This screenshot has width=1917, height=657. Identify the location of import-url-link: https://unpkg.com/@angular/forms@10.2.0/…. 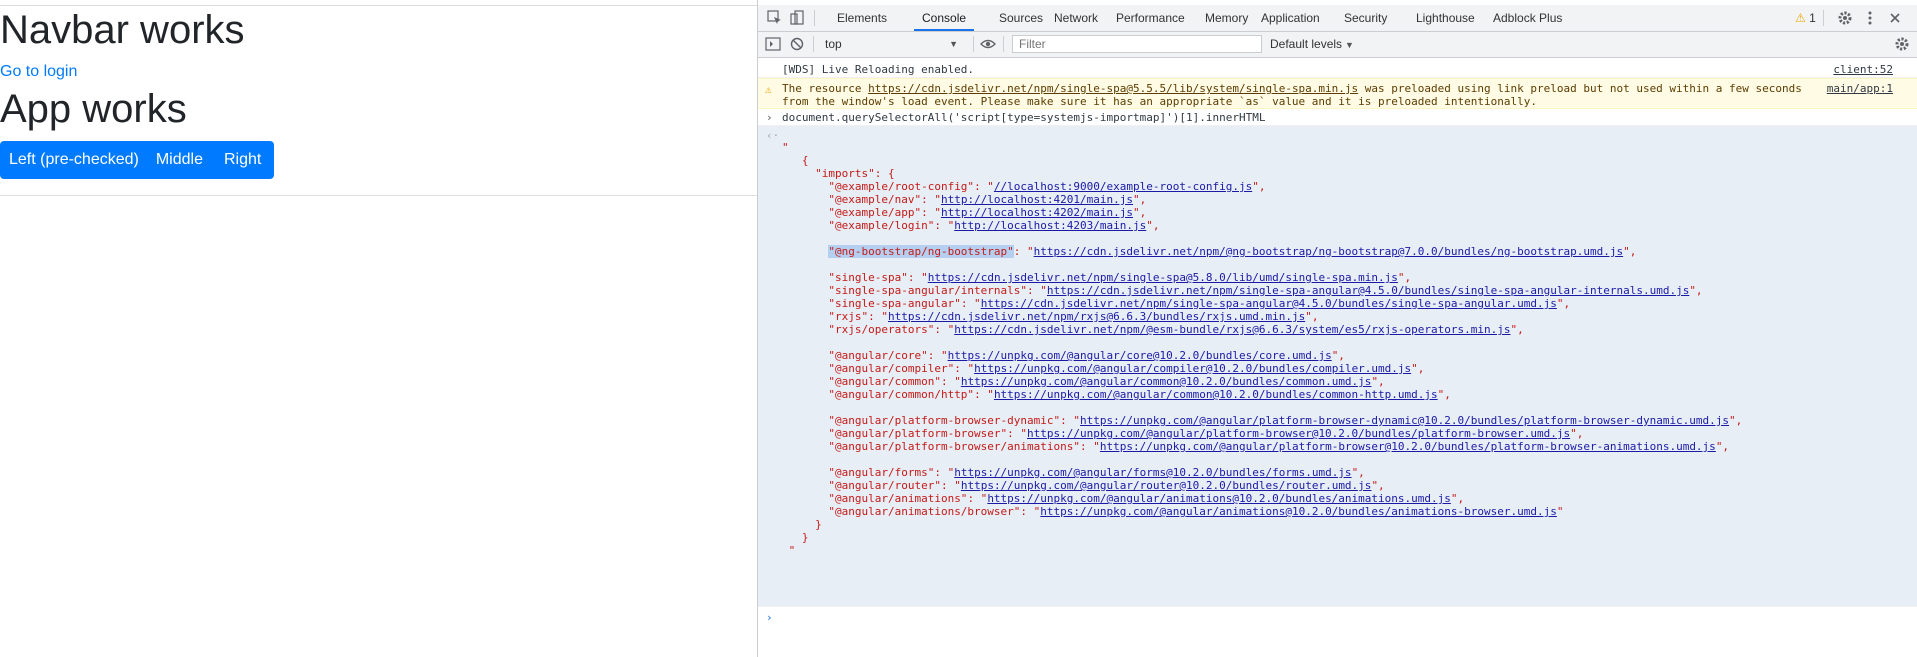
(1152, 472).